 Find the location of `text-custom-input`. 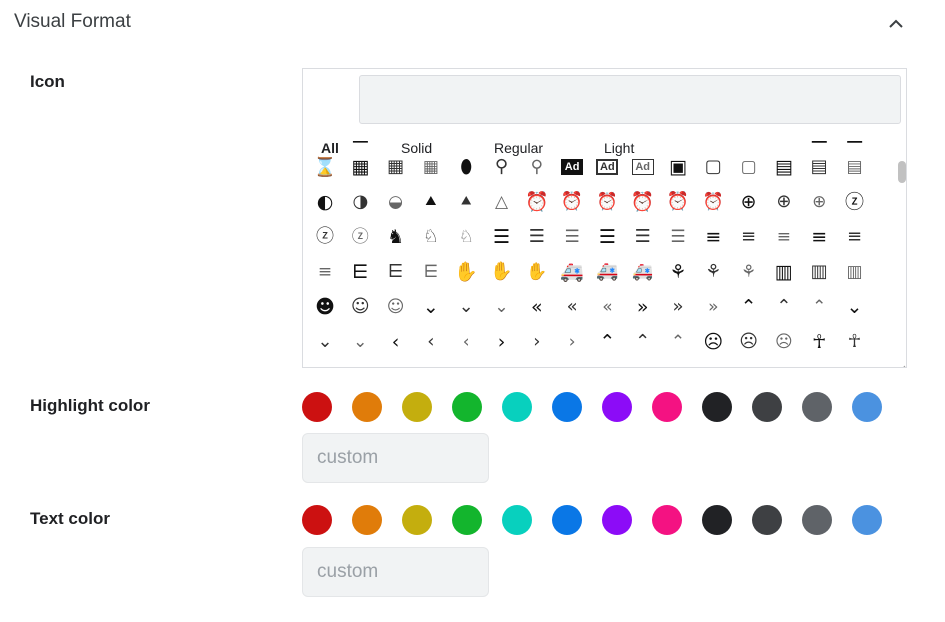

text-custom-input is located at coordinates (395, 572).